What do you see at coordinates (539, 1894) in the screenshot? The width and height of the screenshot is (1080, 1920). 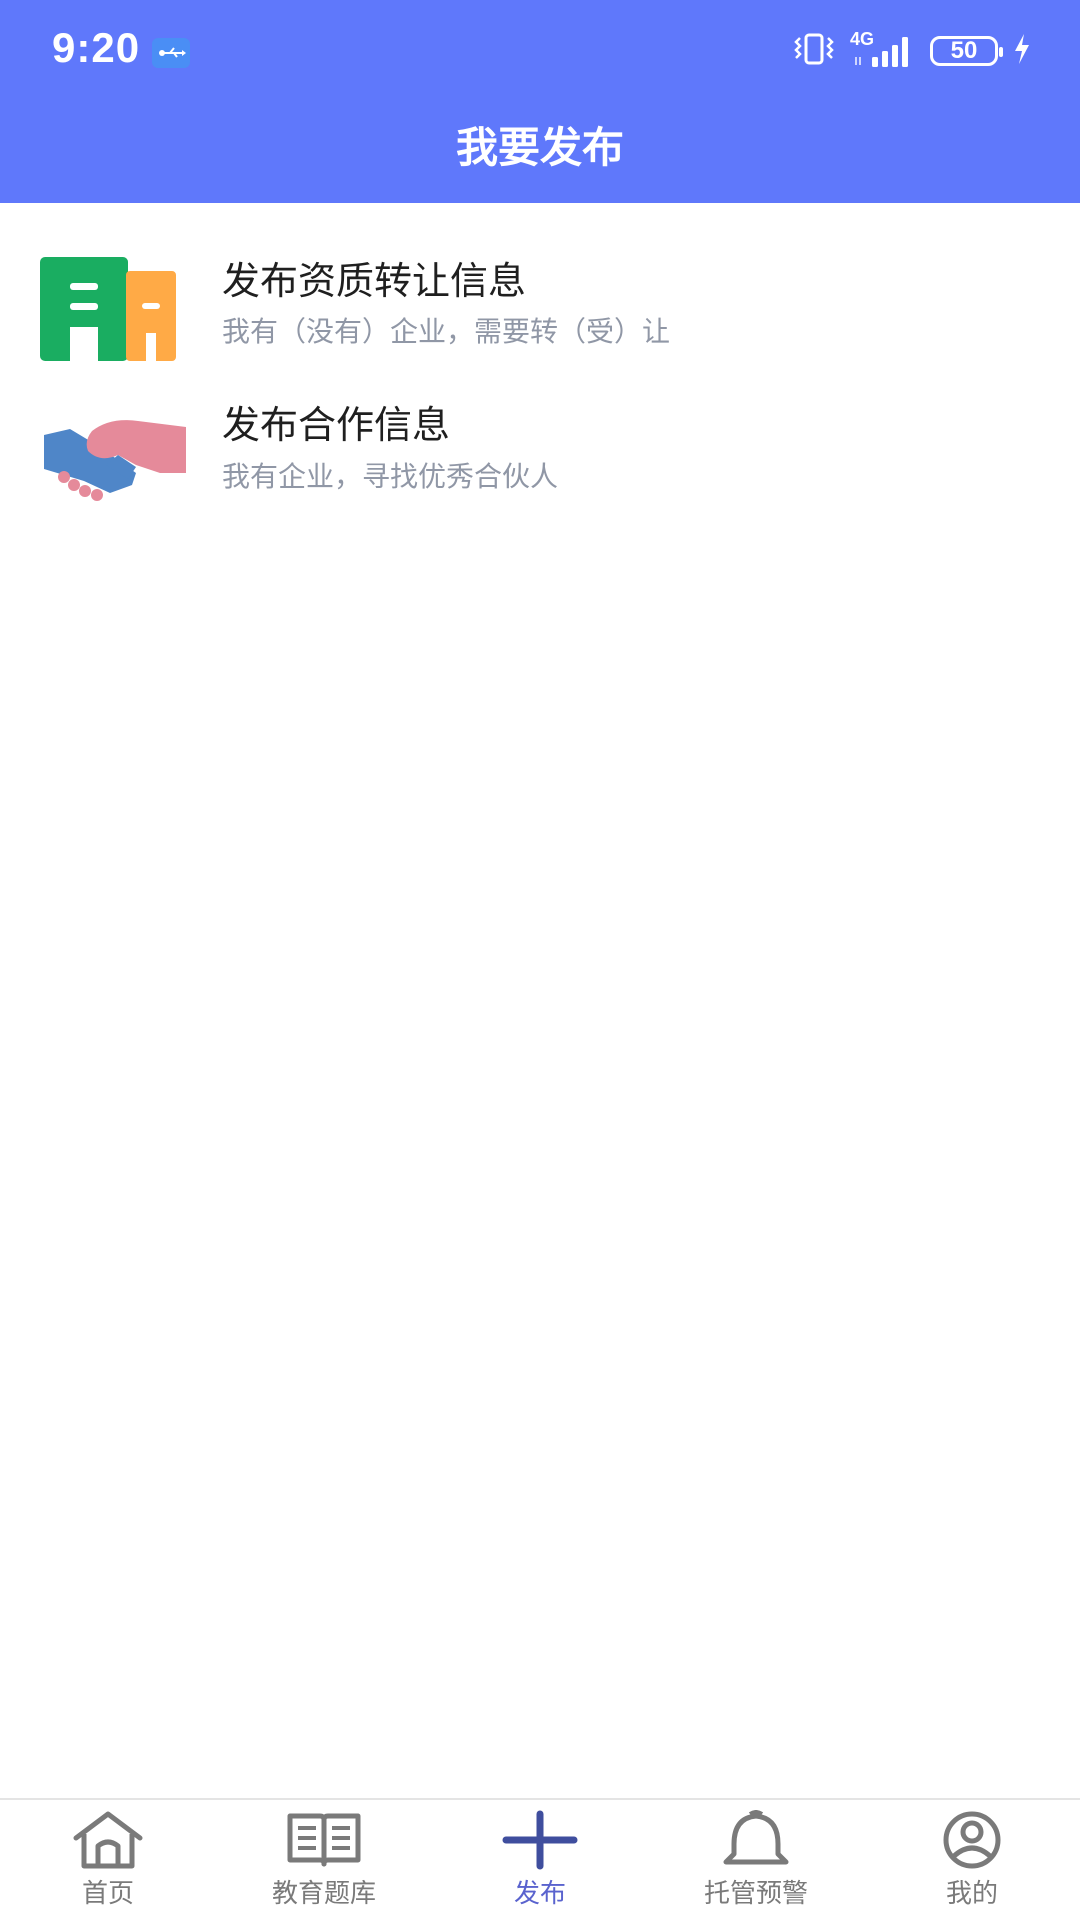 I see `tab-label: 发布` at bounding box center [539, 1894].